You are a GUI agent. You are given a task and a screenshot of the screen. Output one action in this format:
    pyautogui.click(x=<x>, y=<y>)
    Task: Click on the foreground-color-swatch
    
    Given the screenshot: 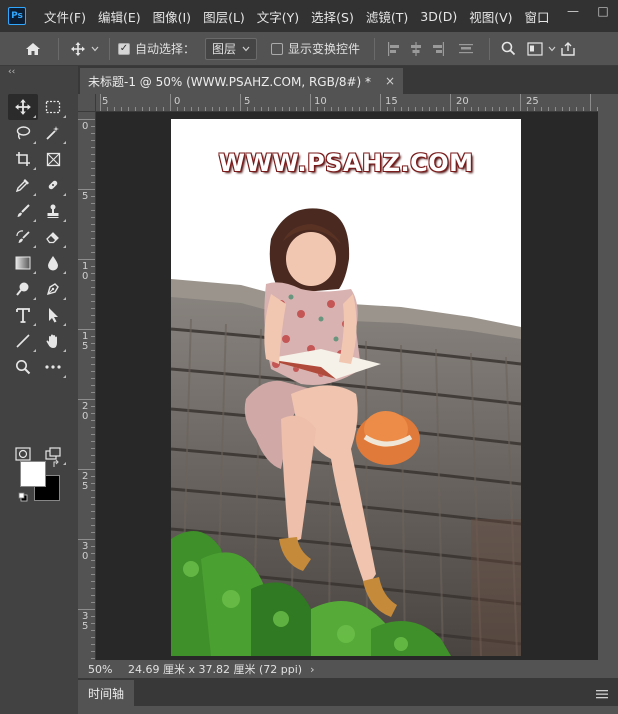 What is the action you would take?
    pyautogui.click(x=33, y=474)
    